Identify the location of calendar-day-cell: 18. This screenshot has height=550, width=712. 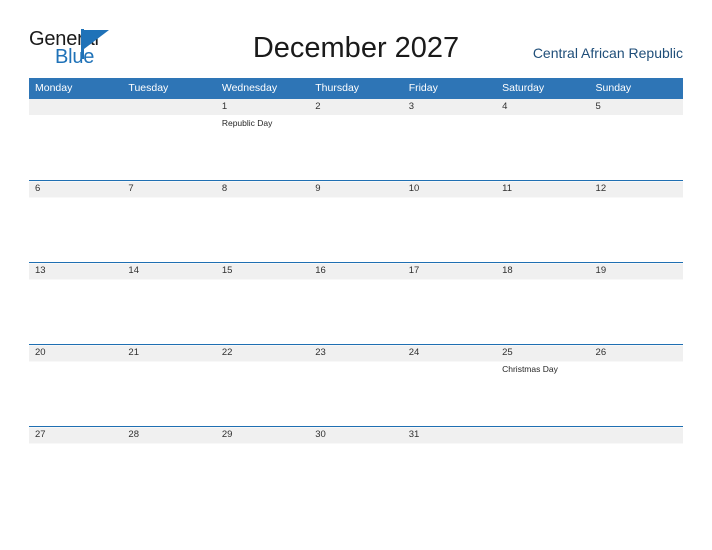
(543, 303).